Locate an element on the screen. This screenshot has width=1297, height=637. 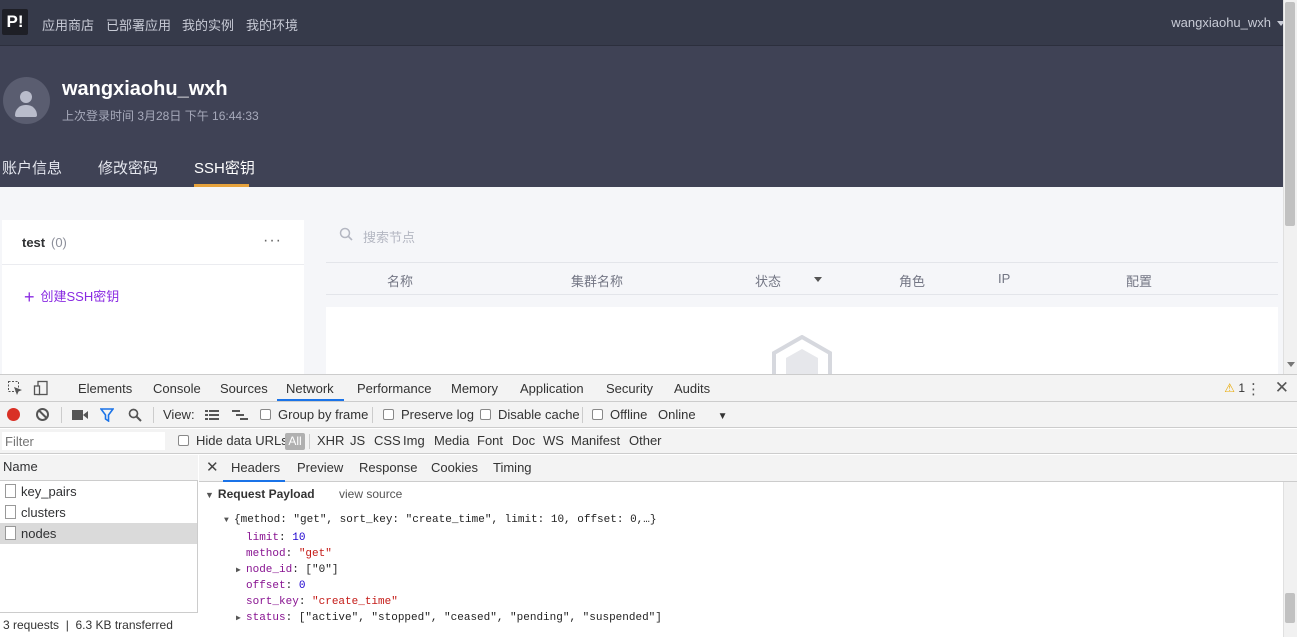
inspect-element-icon is located at coordinates (15, 388).